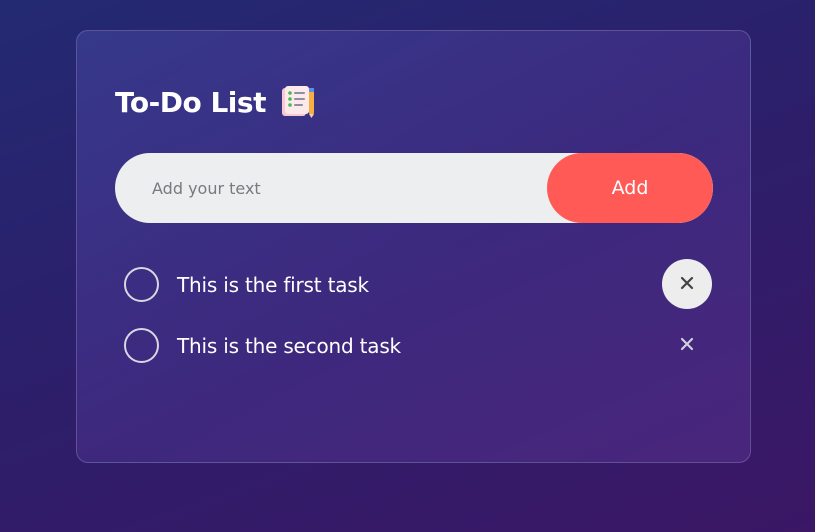 Image resolution: width=815 pixels, height=532 pixels. What do you see at coordinates (190, 102) in the screenshot?
I see `page-title: To-Do List` at bounding box center [190, 102].